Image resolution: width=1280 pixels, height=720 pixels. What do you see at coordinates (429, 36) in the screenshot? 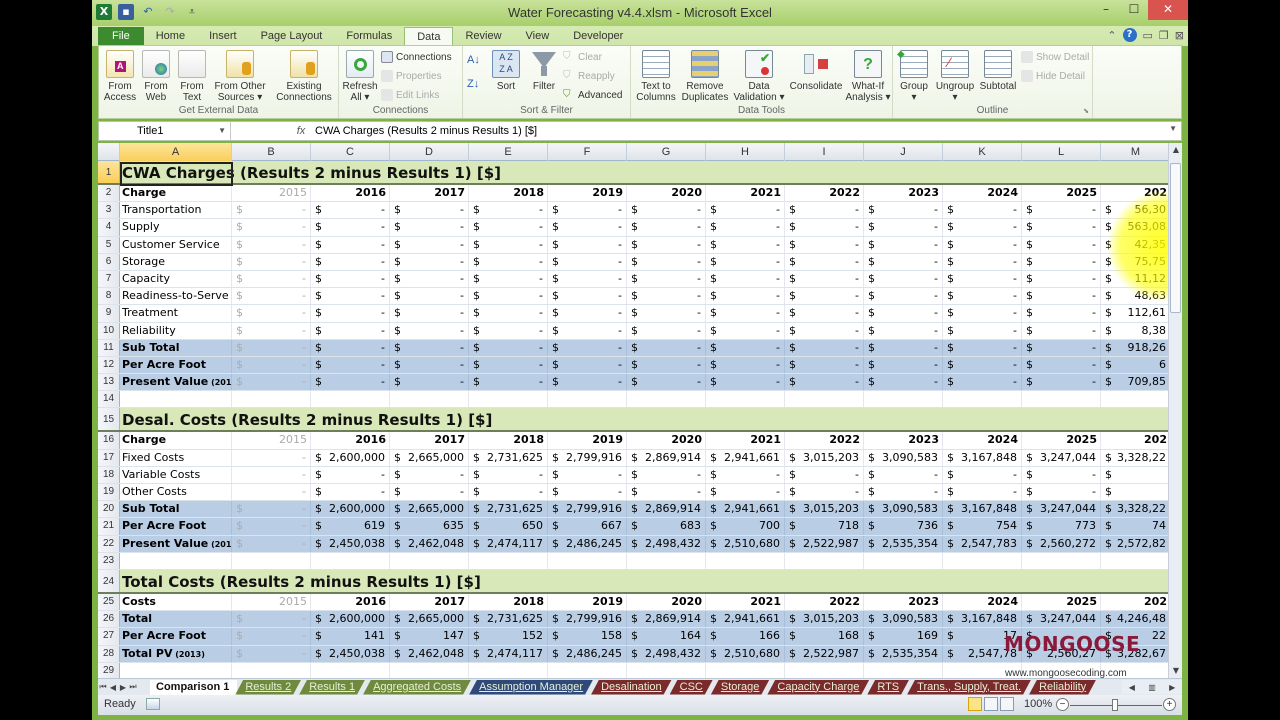
I see `tab-data: Data` at bounding box center [429, 36].